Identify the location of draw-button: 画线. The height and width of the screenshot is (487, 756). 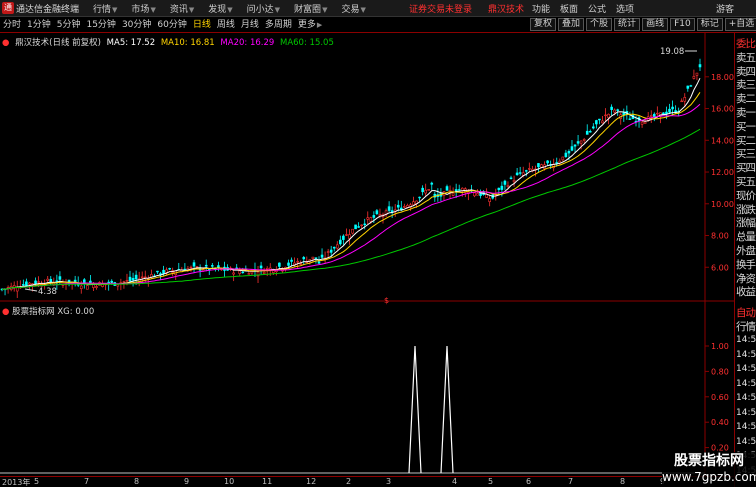
(655, 24).